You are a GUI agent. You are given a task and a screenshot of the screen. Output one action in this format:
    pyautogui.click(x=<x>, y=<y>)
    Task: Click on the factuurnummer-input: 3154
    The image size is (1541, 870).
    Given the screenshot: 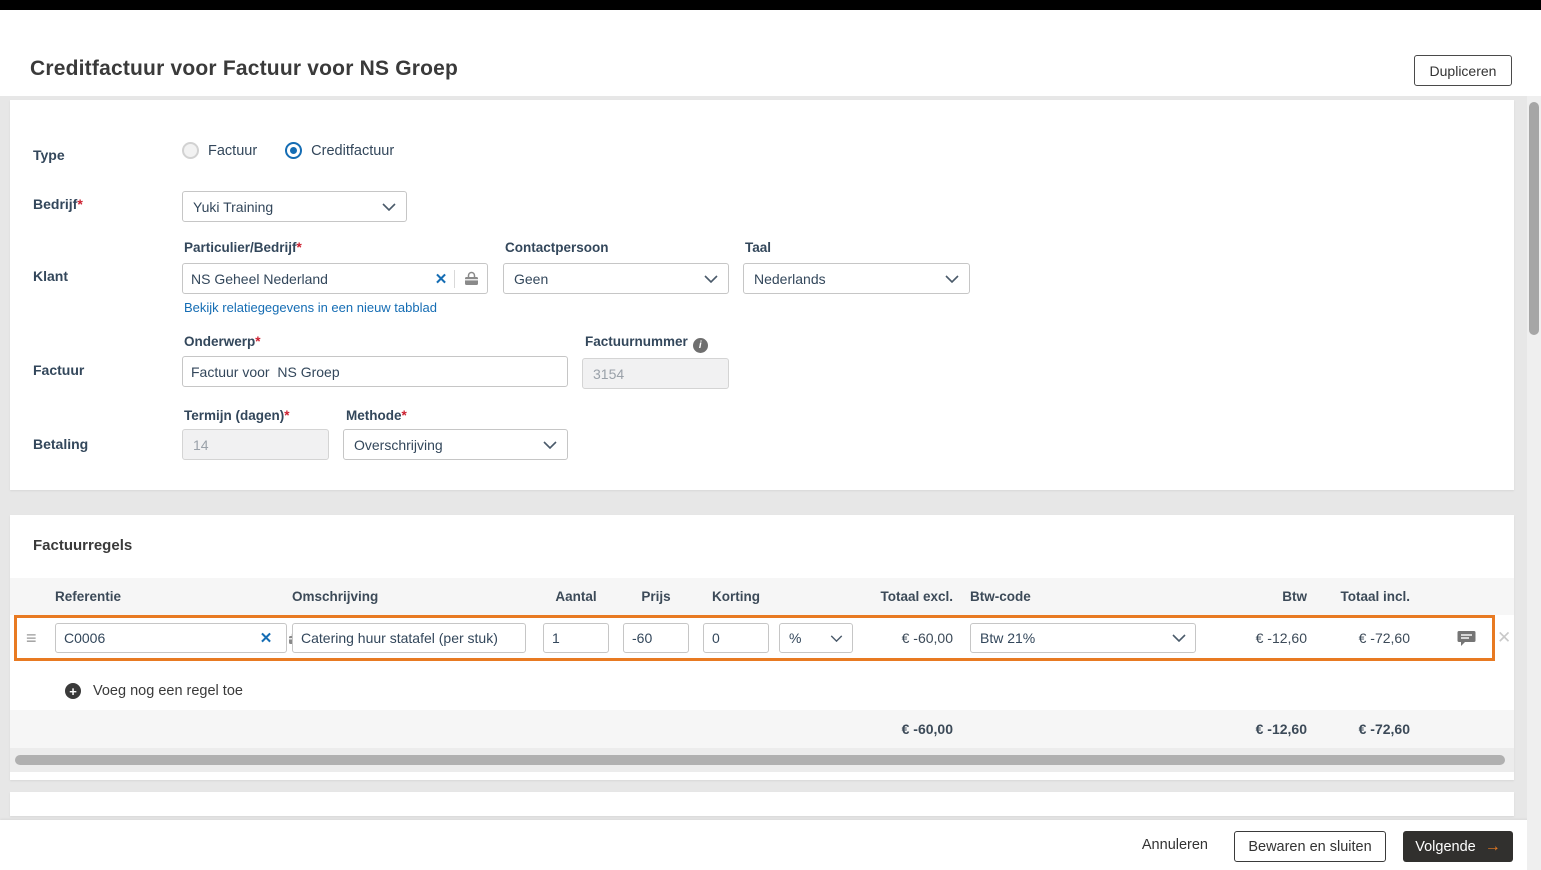 What is the action you would take?
    pyautogui.click(x=655, y=373)
    